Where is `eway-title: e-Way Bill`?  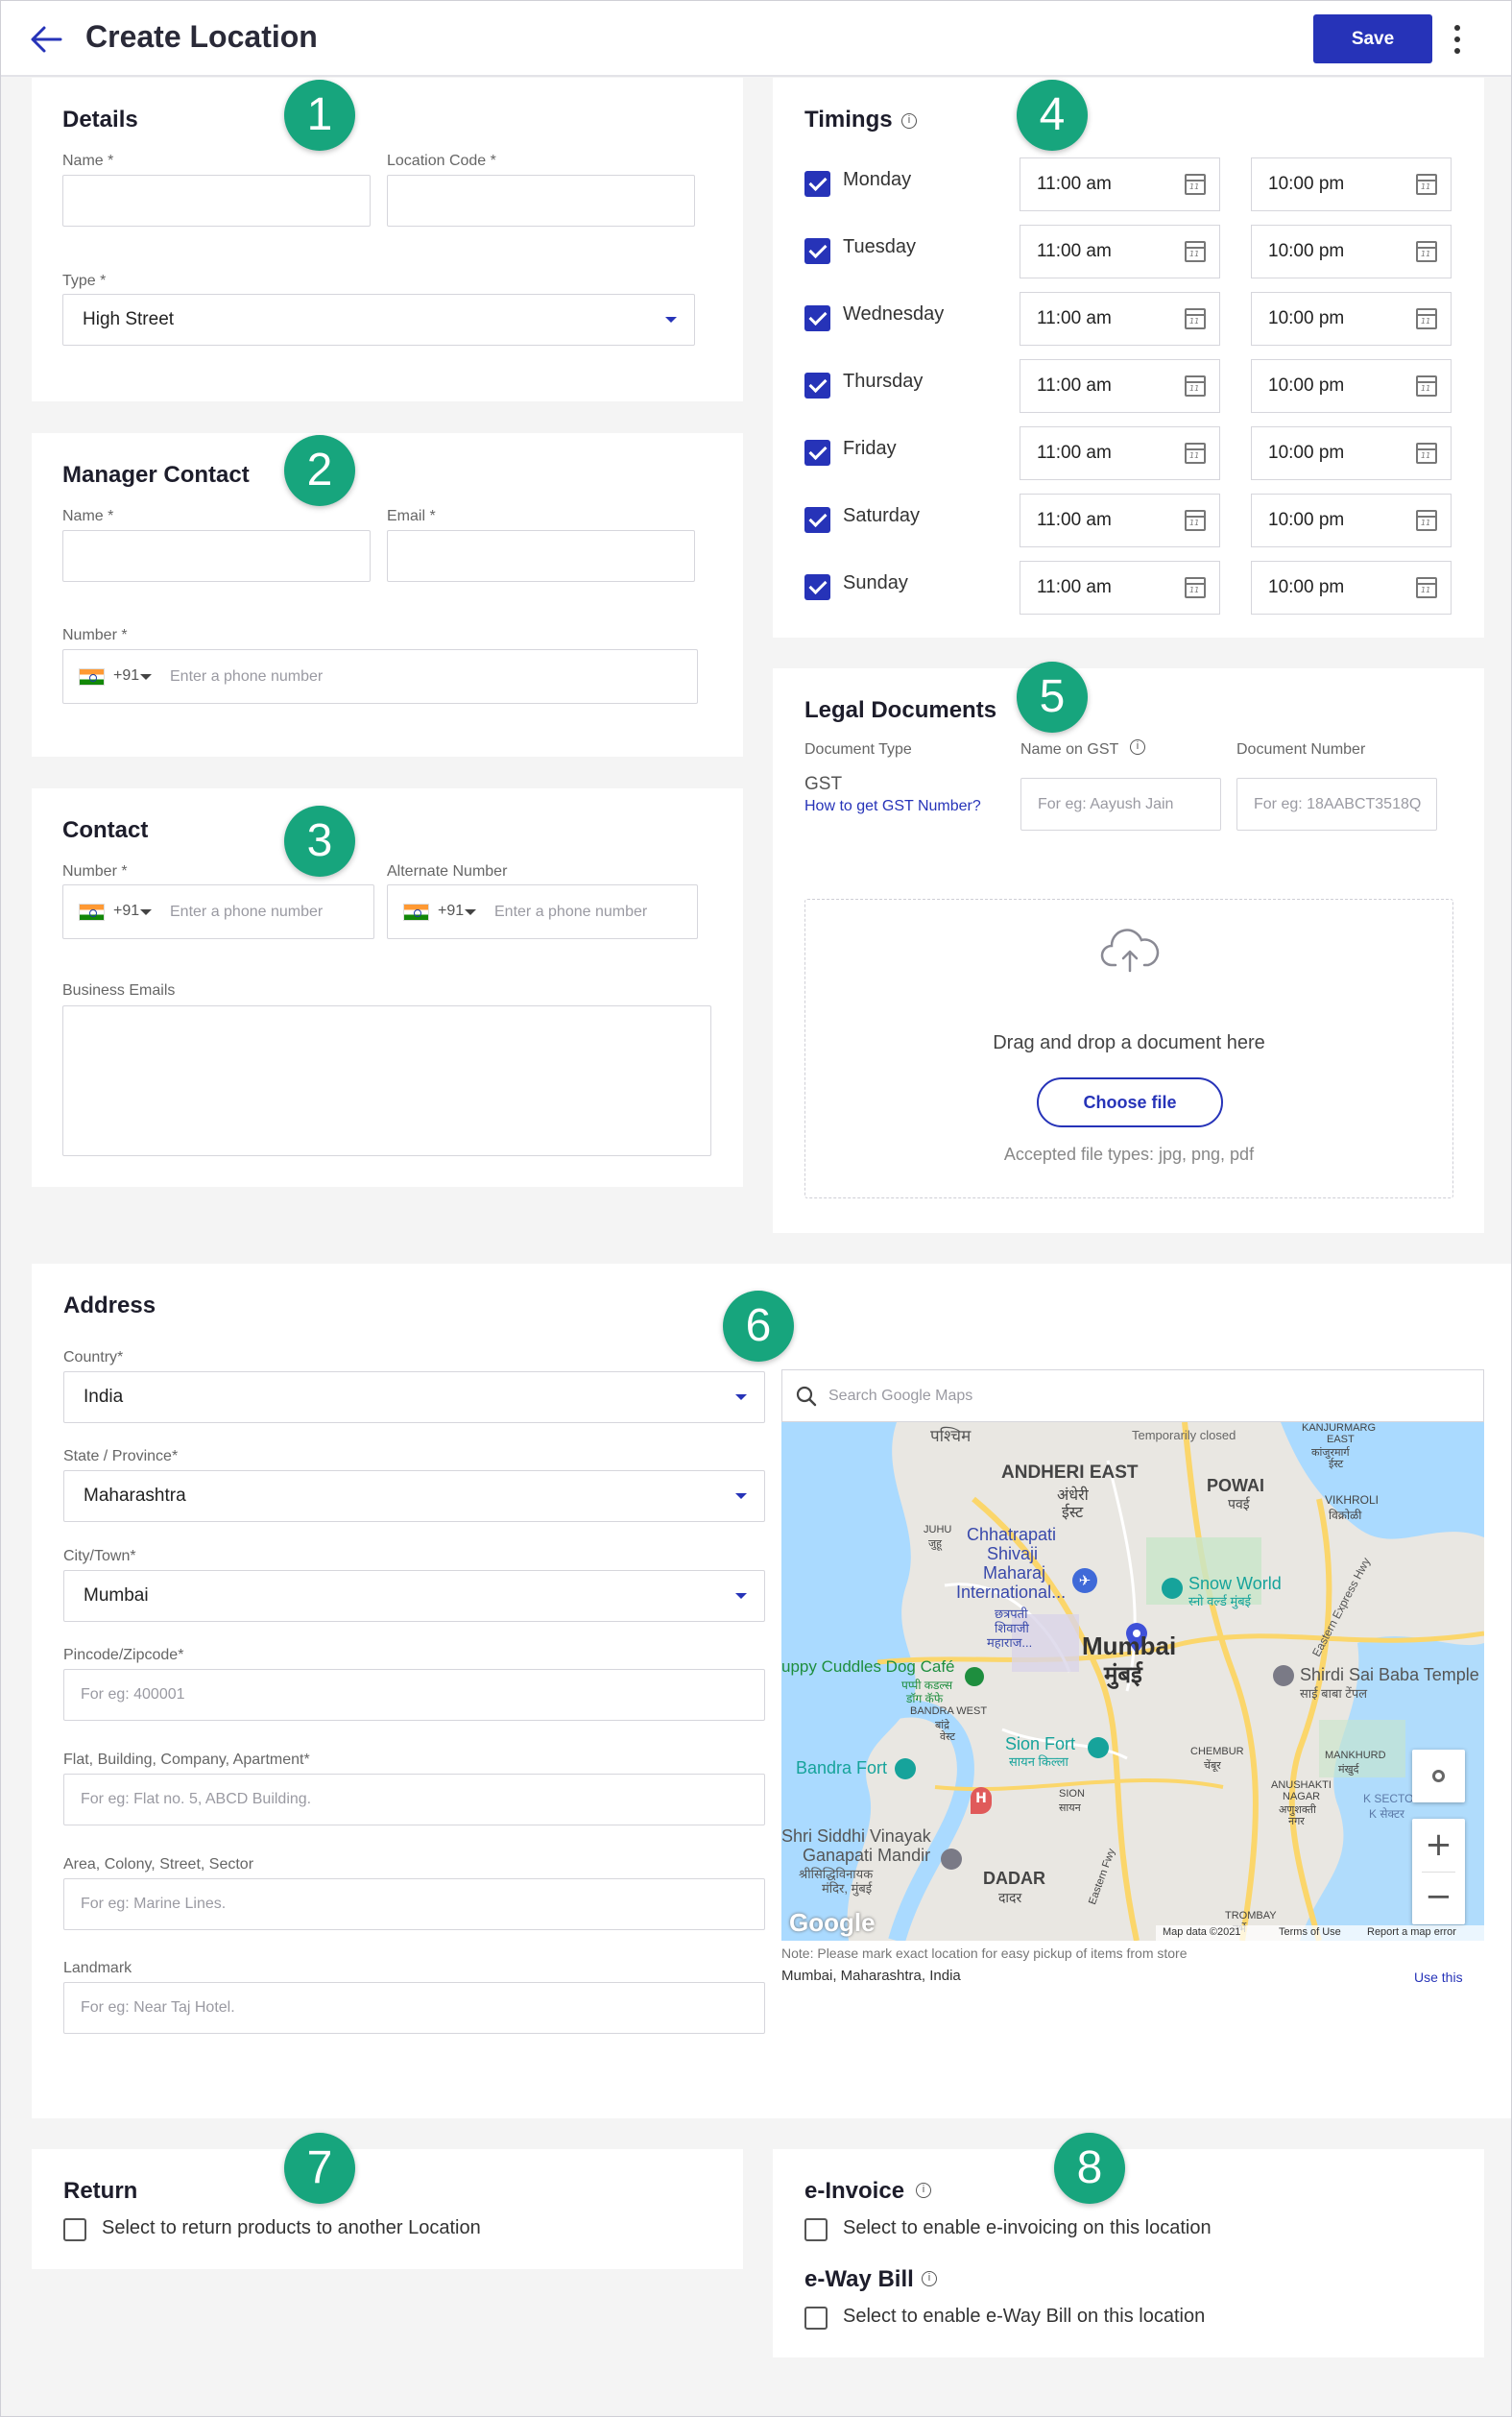
eway-title: e-Way Bill is located at coordinates (859, 2279).